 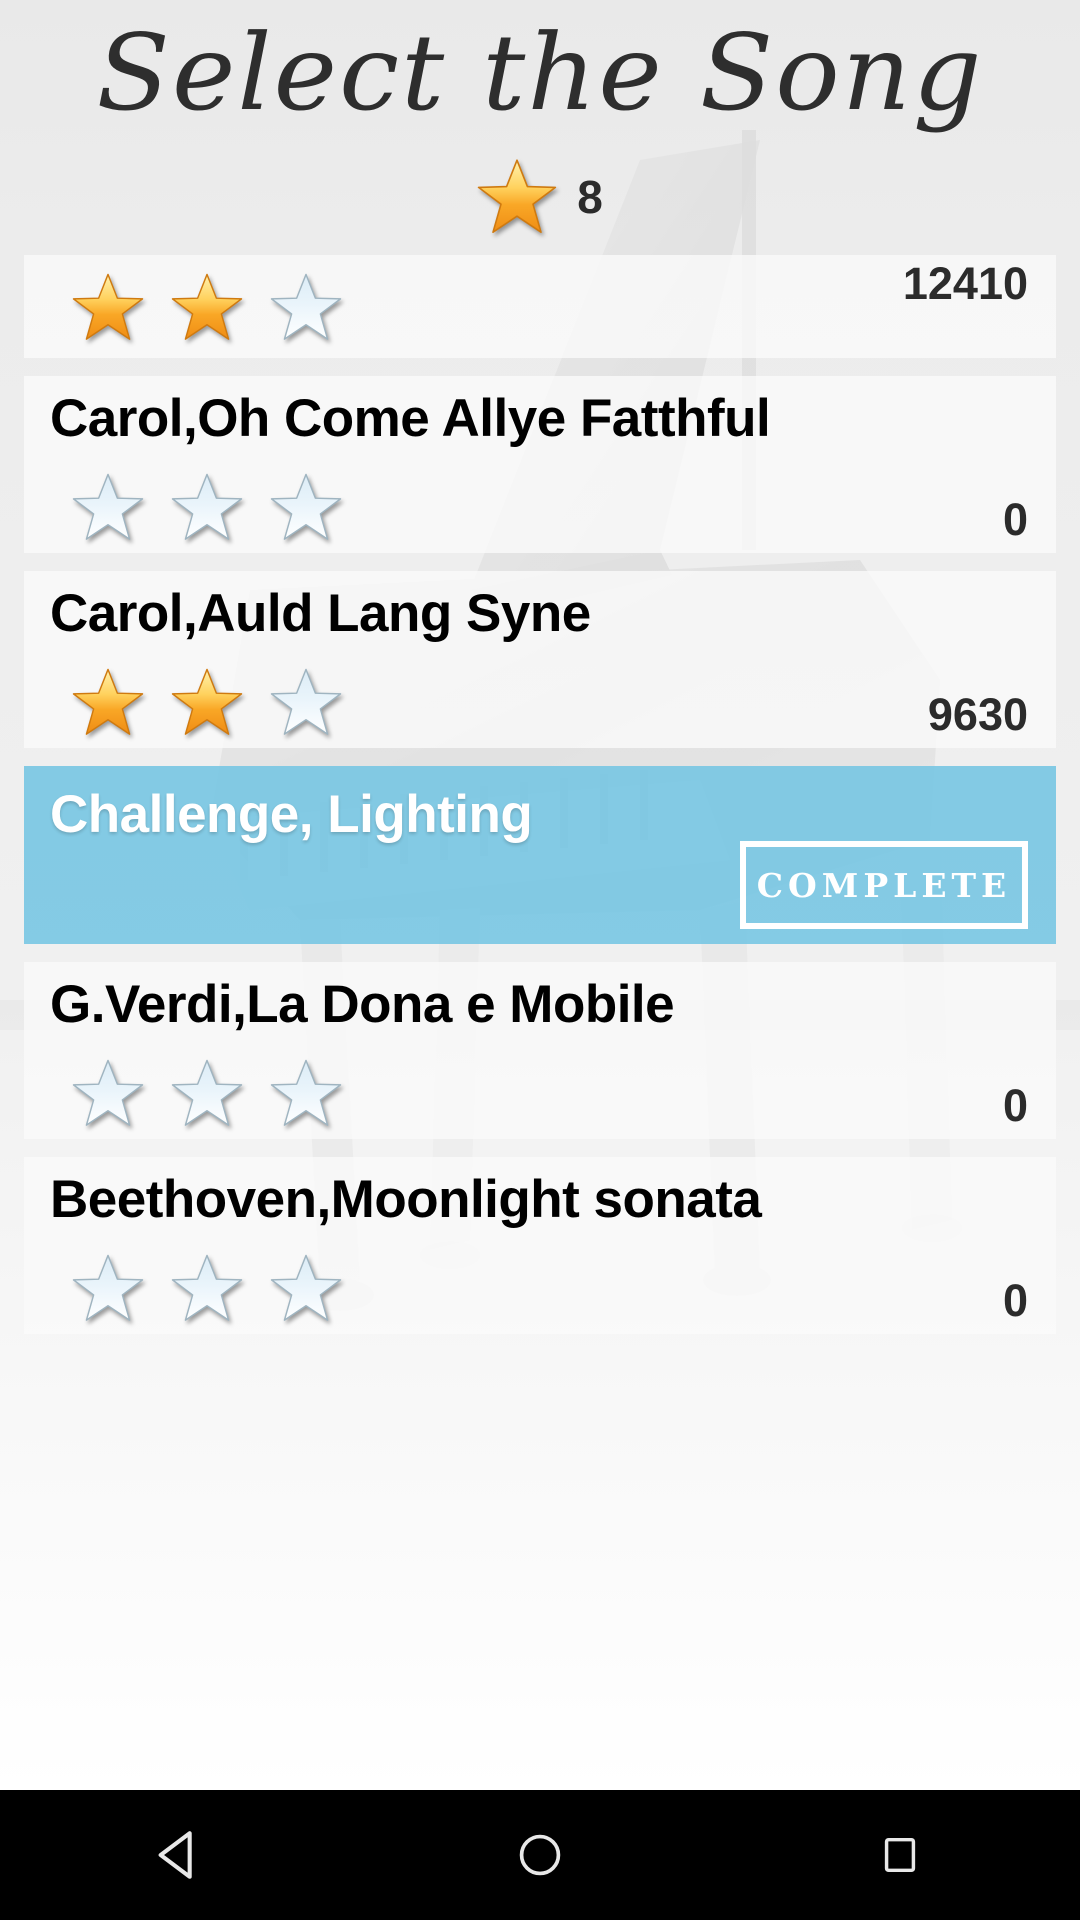 I want to click on song-row: G.Verdi,La Dona e Mobile 0, so click(x=540, y=1050).